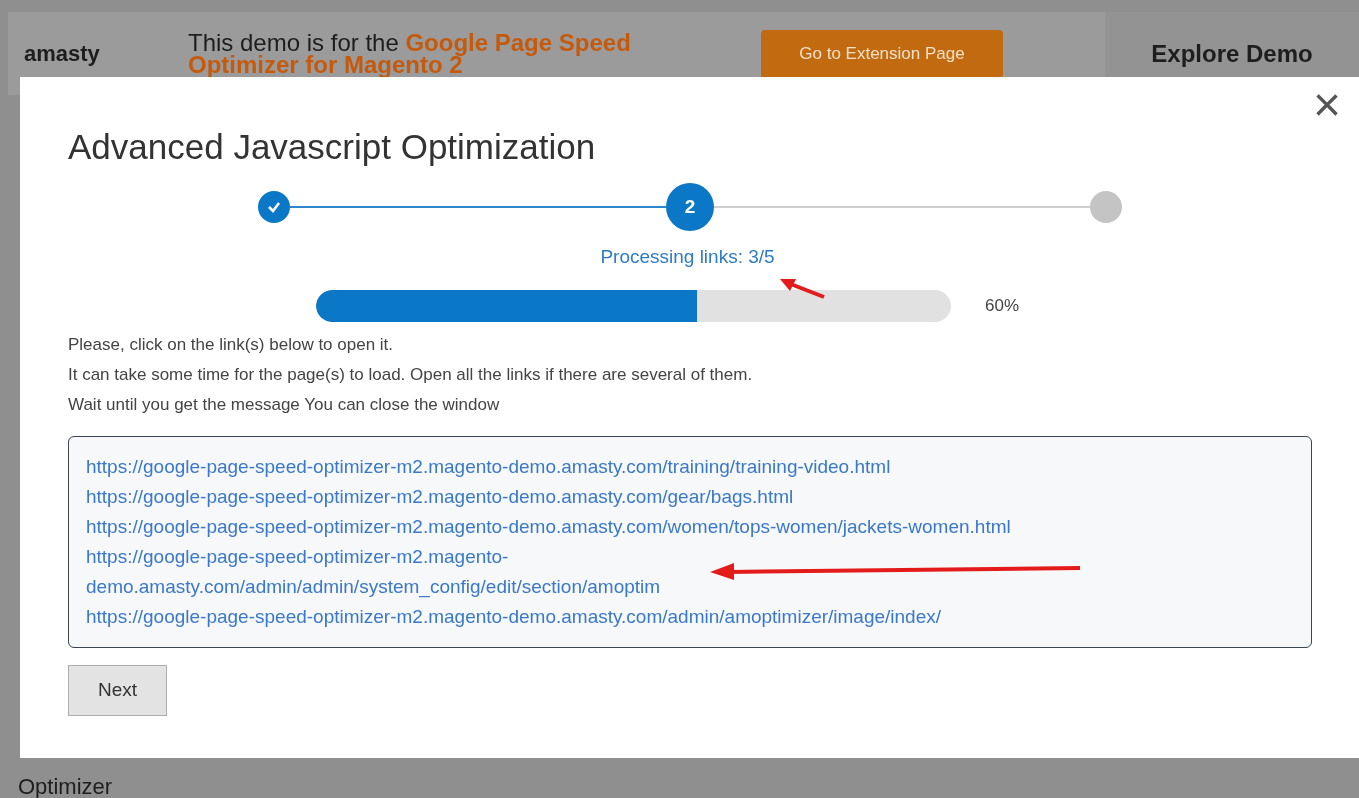 Image resolution: width=1359 pixels, height=798 pixels. What do you see at coordinates (284, 404) in the screenshot?
I see `instruction-text: Wait until you get the message You can close the window` at bounding box center [284, 404].